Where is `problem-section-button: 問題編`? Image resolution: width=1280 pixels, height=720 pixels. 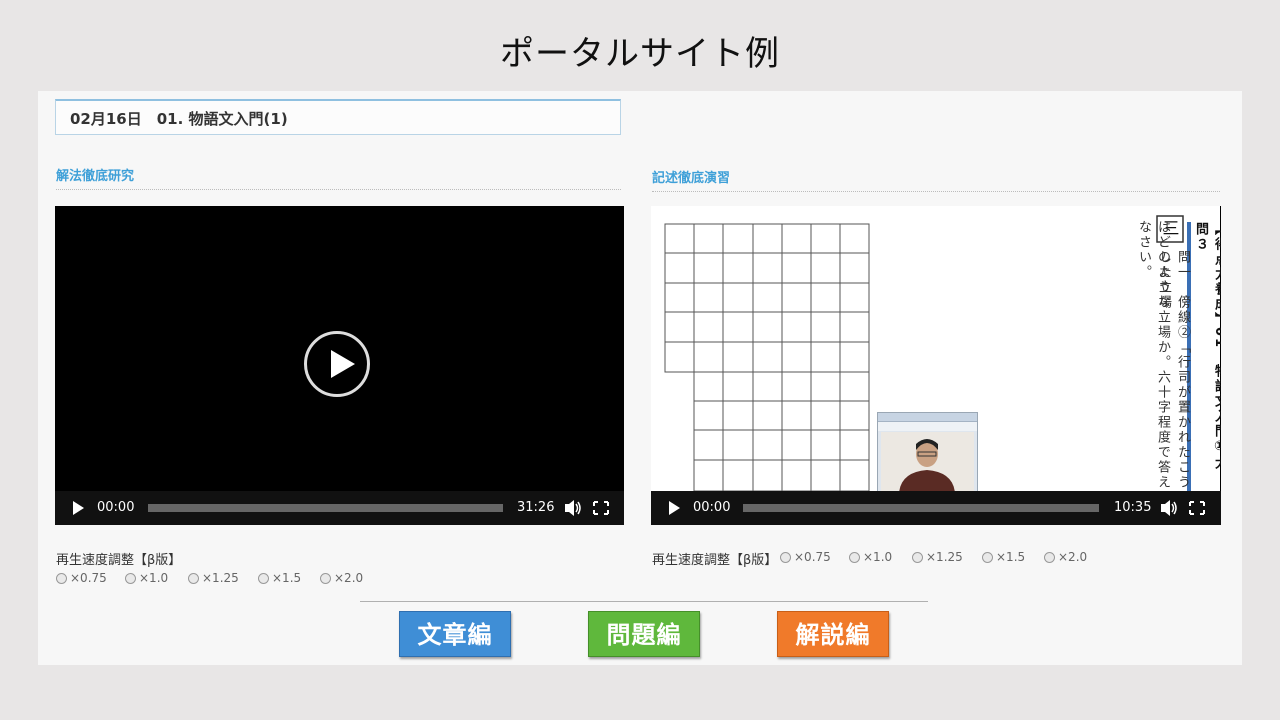
problem-section-button: 問題編 is located at coordinates (644, 634).